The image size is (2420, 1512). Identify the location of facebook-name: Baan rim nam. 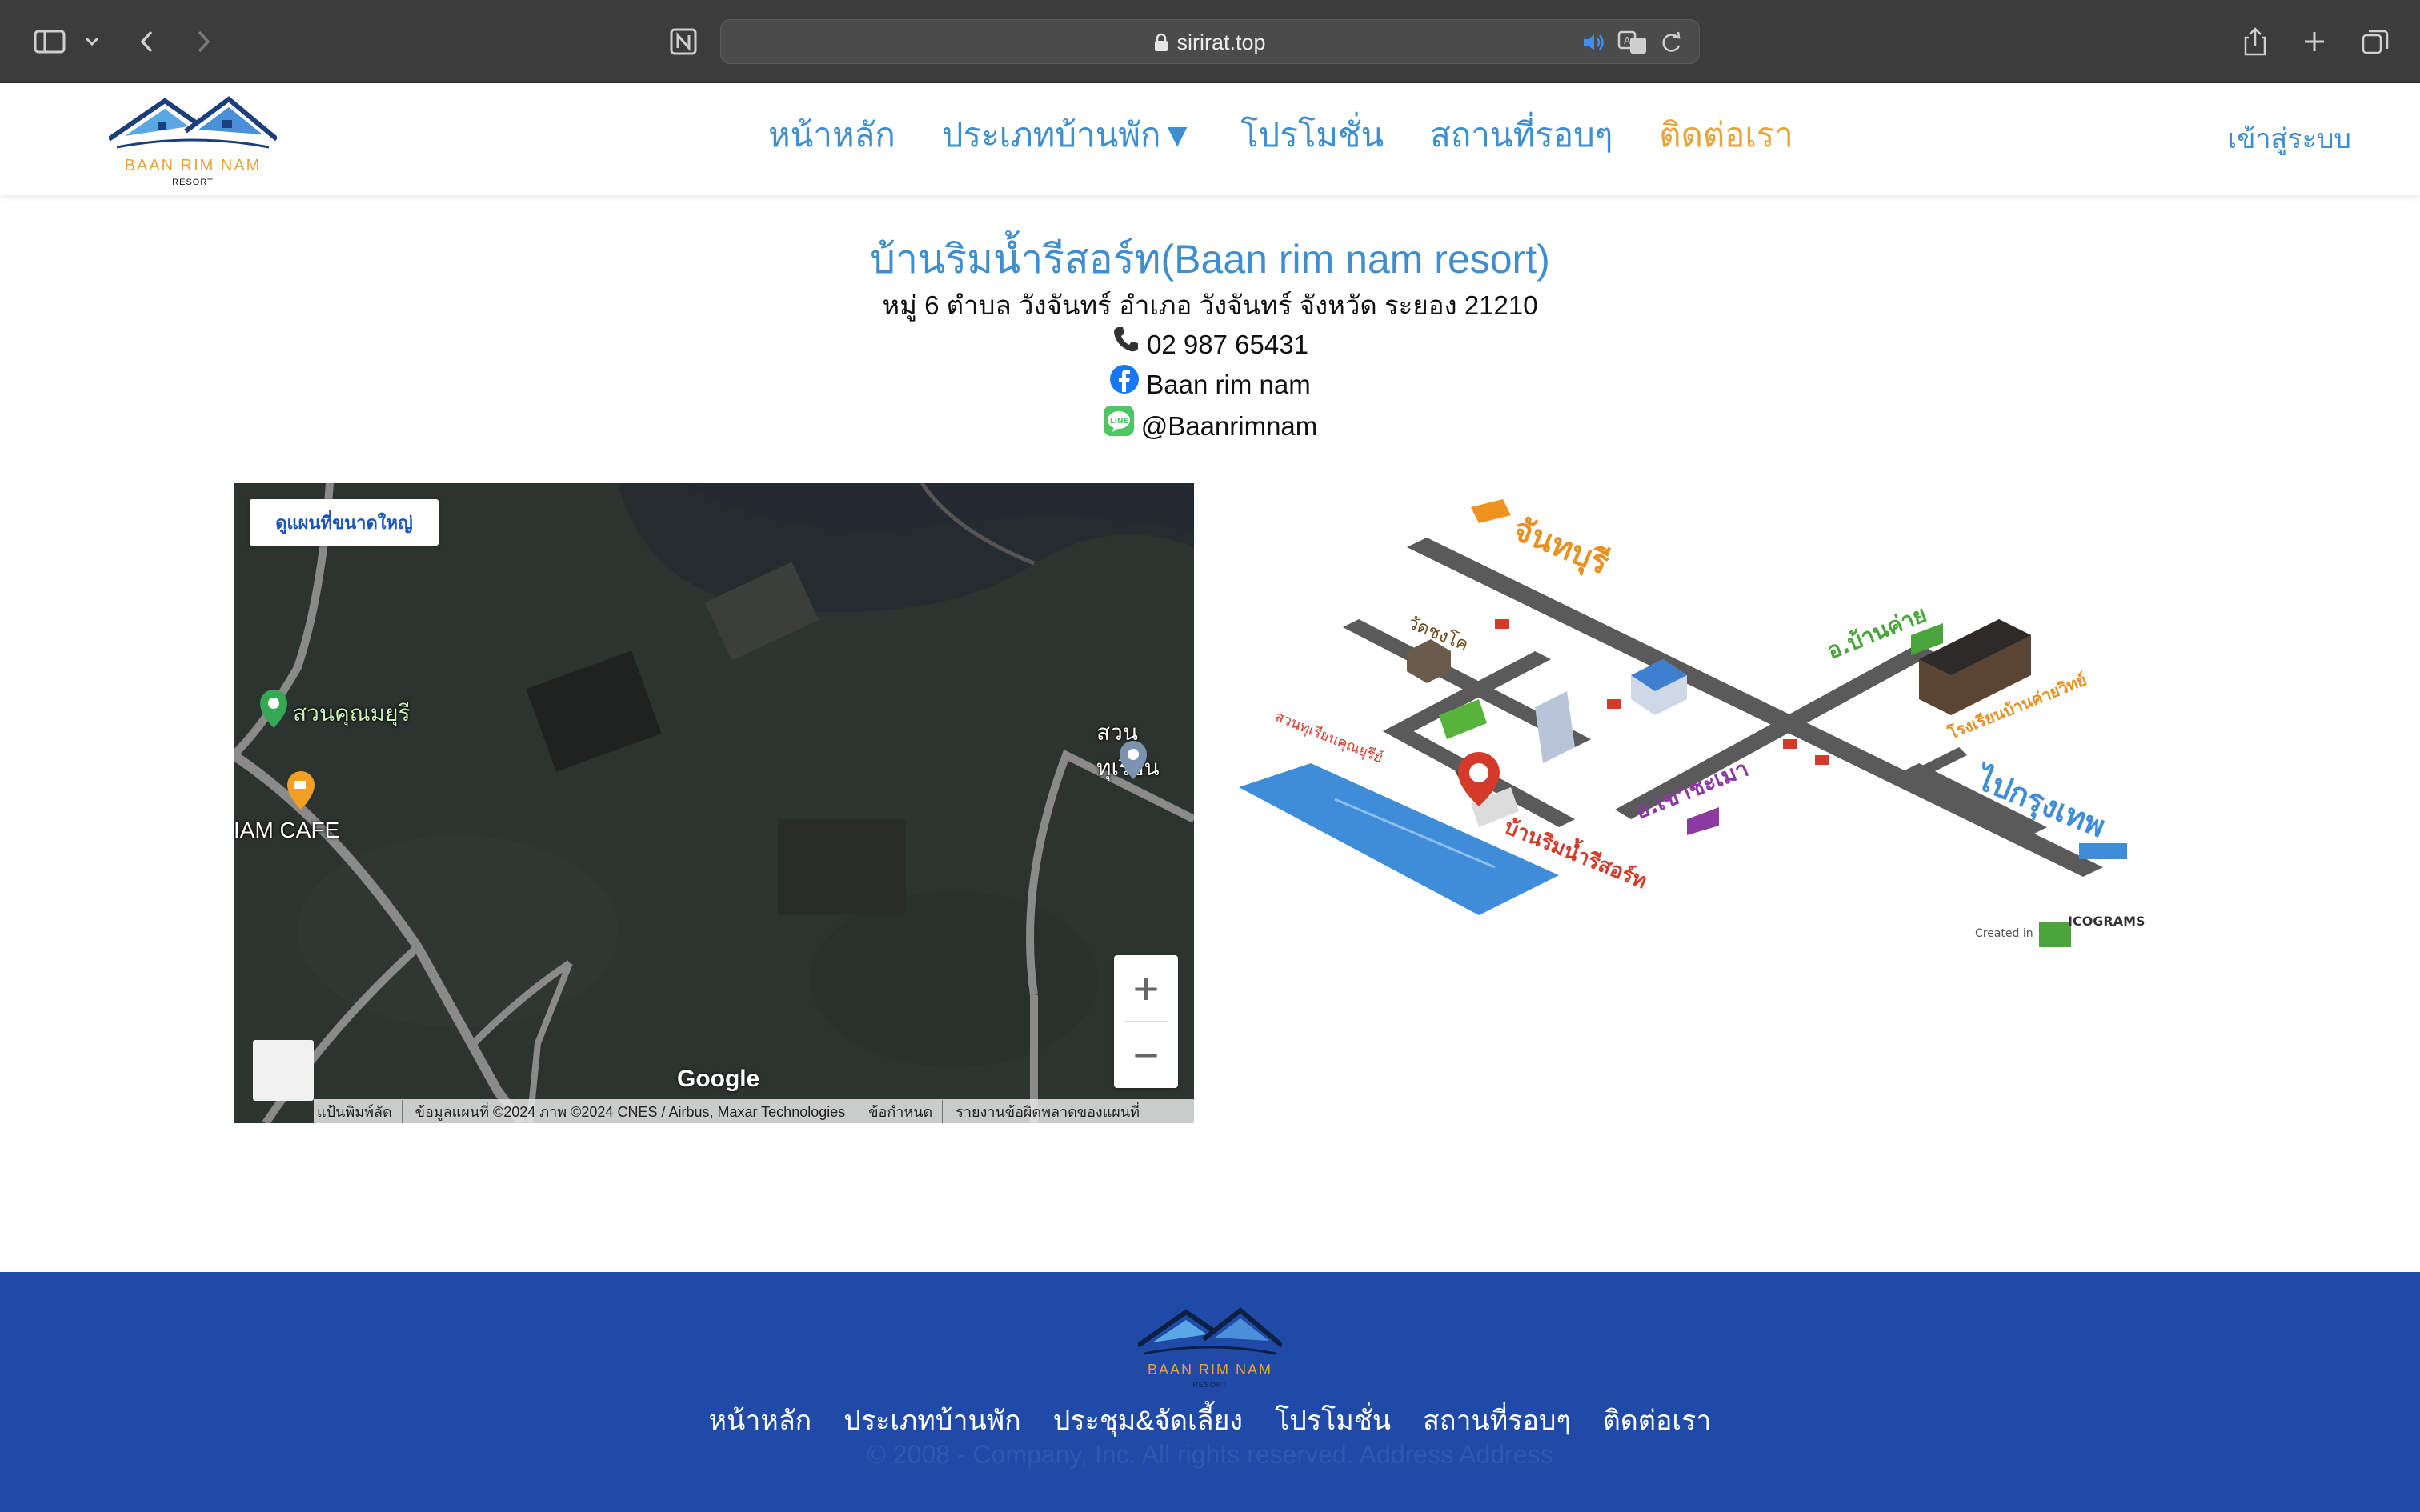
(1228, 385).